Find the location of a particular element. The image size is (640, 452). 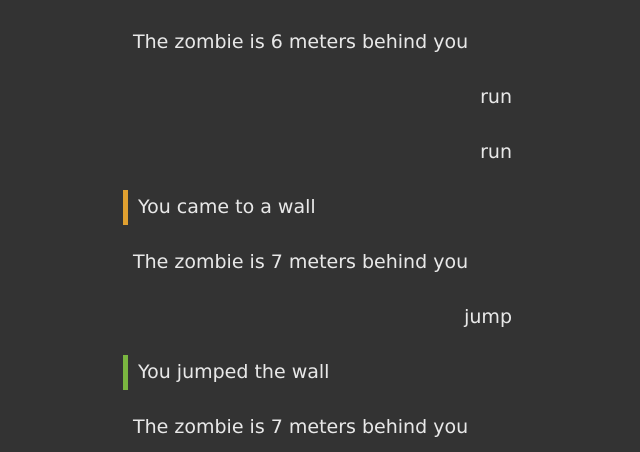

warning-status-bar is located at coordinates (125, 207).